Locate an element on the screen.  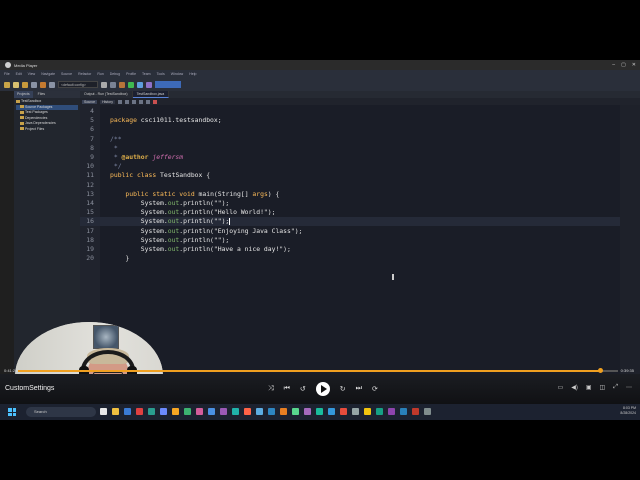
code-line: 7/** is located at coordinates (350, 139).